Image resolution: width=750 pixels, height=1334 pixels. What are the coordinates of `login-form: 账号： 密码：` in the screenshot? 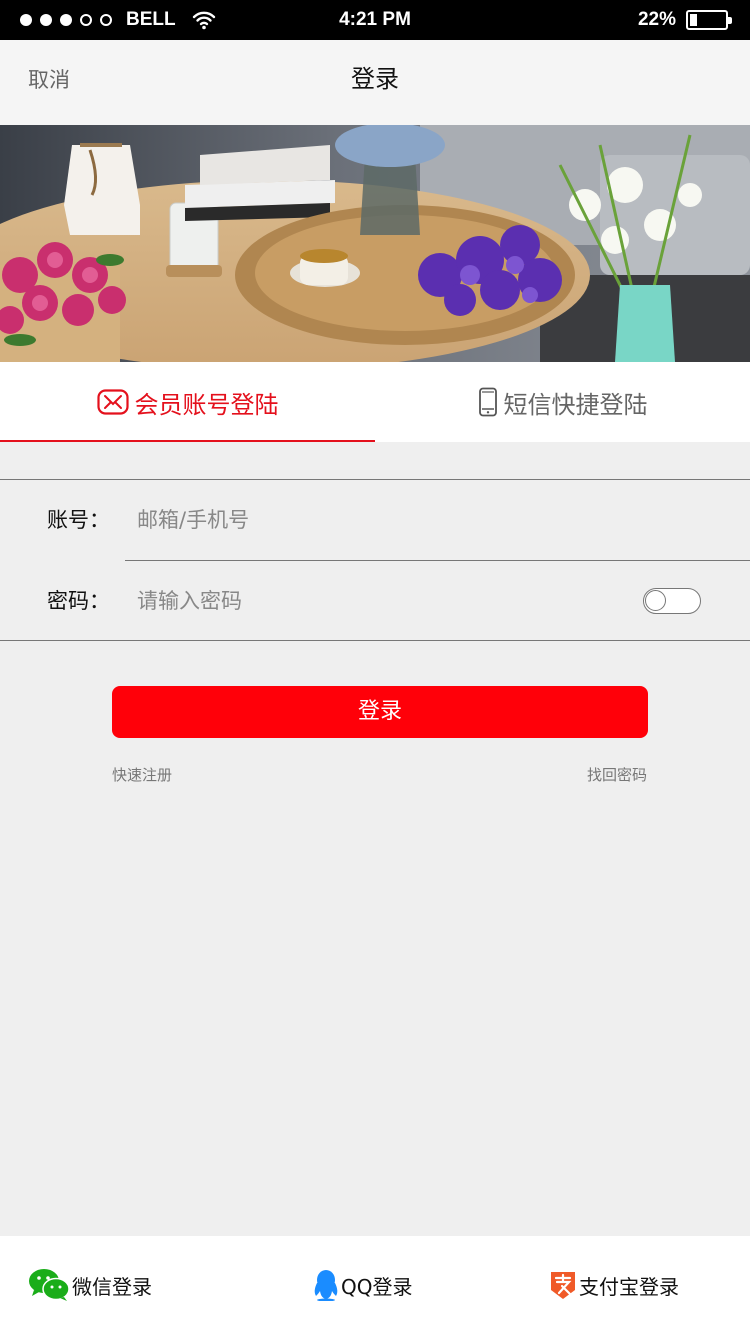 It's located at (375, 560).